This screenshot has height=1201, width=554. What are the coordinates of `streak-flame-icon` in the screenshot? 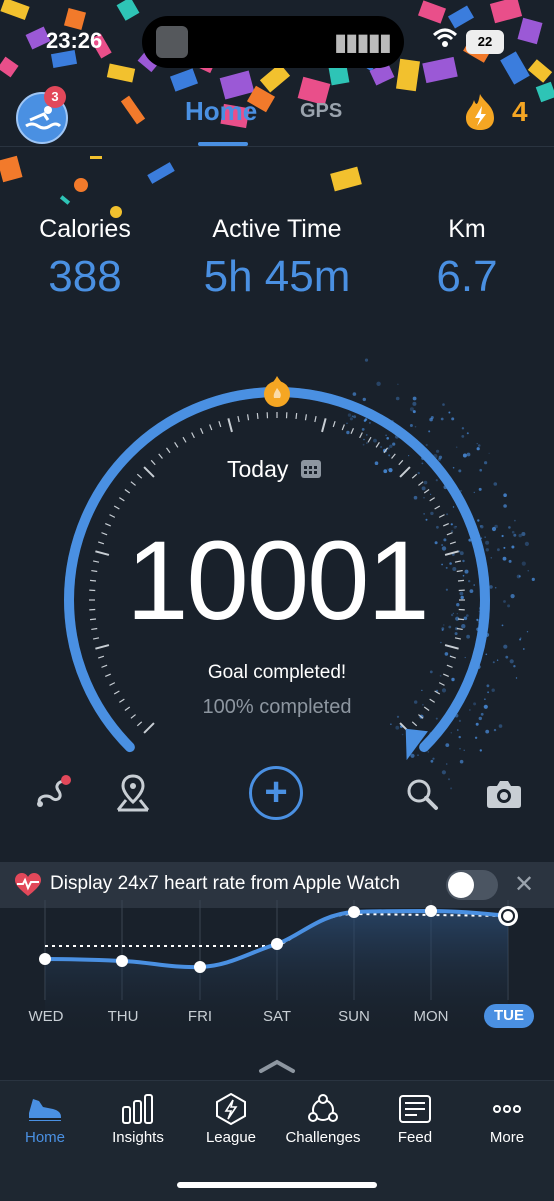 It's located at (480, 112).